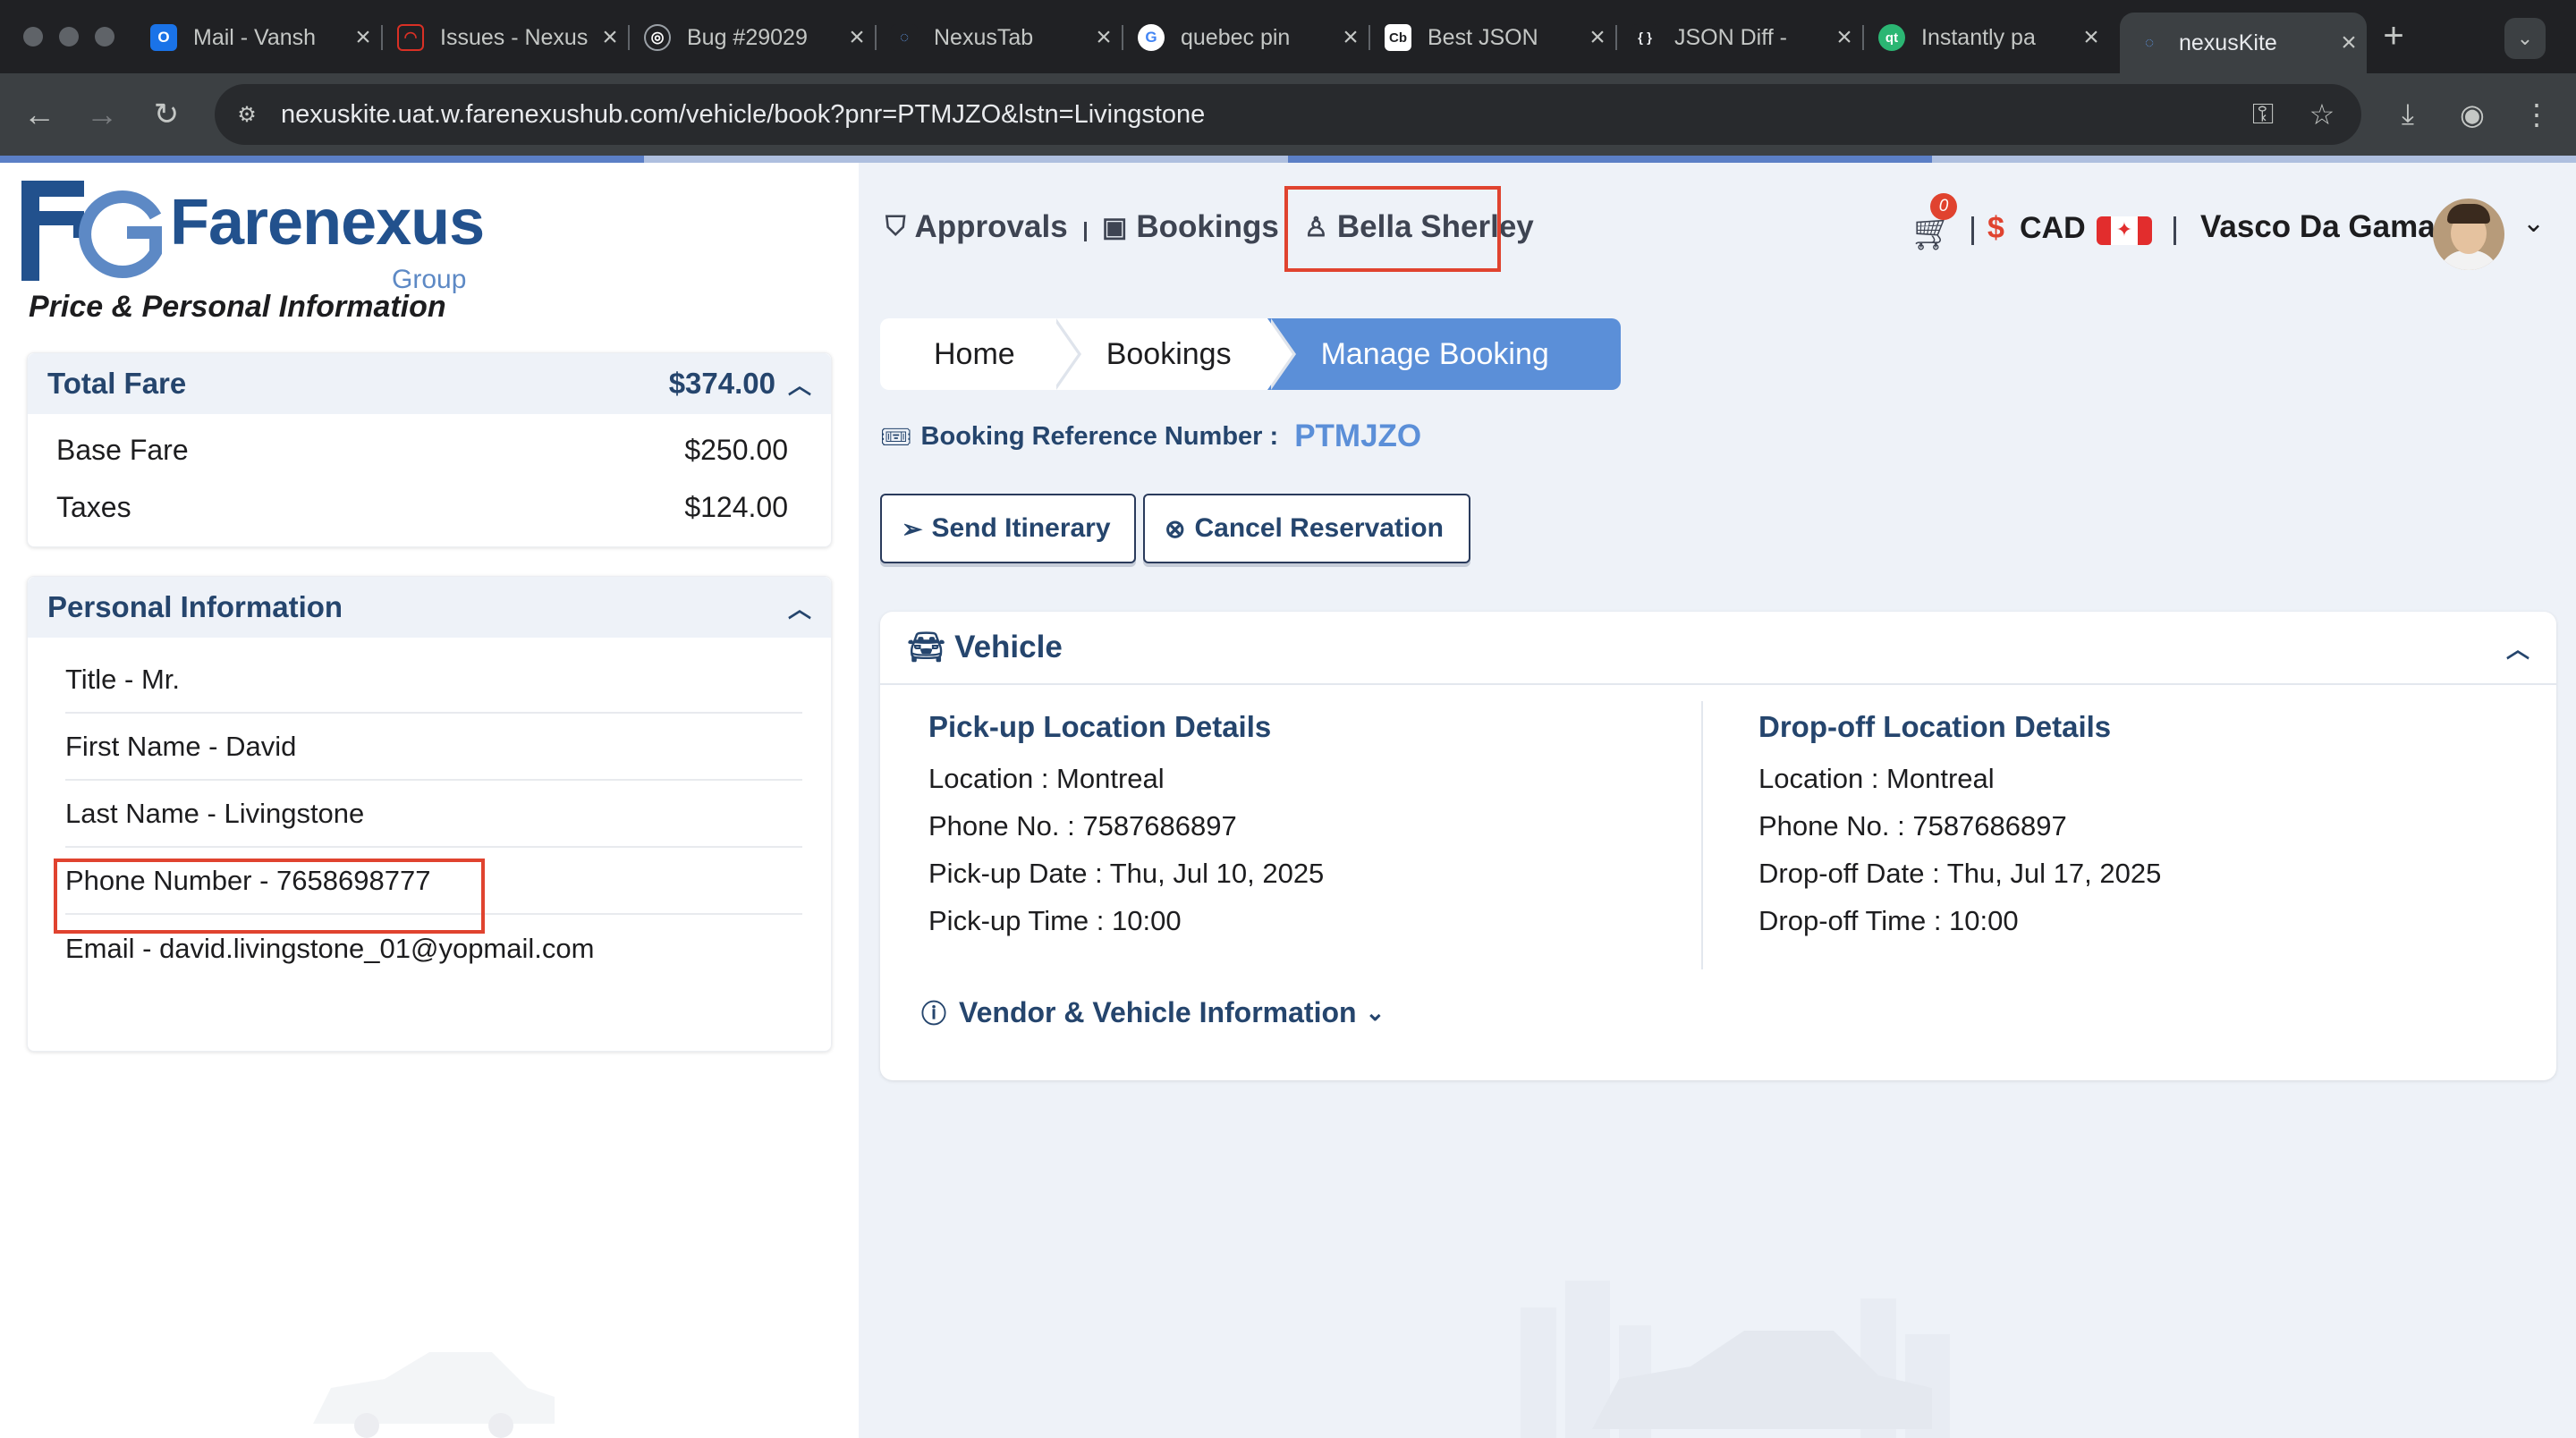 The image size is (2576, 1438). What do you see at coordinates (505, 38) in the screenshot?
I see `browser-tab: ◠ Issues - Nexus ×` at bounding box center [505, 38].